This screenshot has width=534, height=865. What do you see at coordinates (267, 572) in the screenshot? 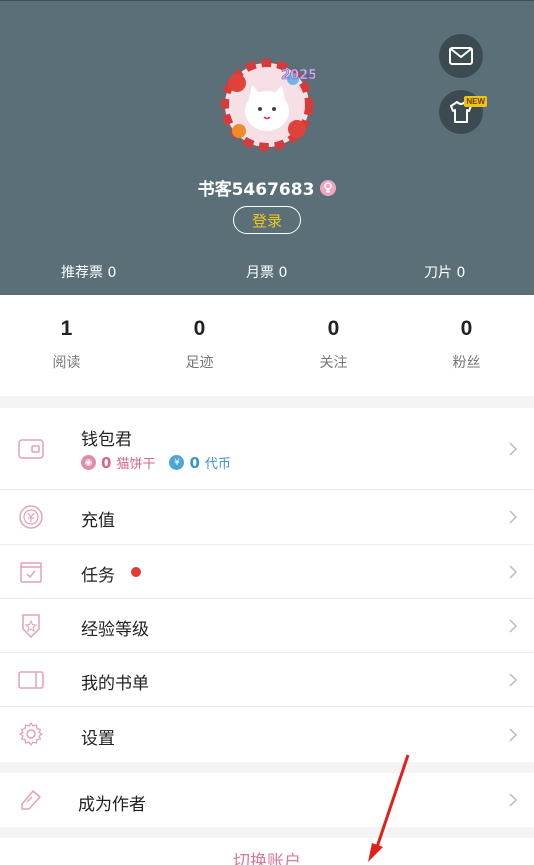
I see `menu-item-tasks: 任务` at bounding box center [267, 572].